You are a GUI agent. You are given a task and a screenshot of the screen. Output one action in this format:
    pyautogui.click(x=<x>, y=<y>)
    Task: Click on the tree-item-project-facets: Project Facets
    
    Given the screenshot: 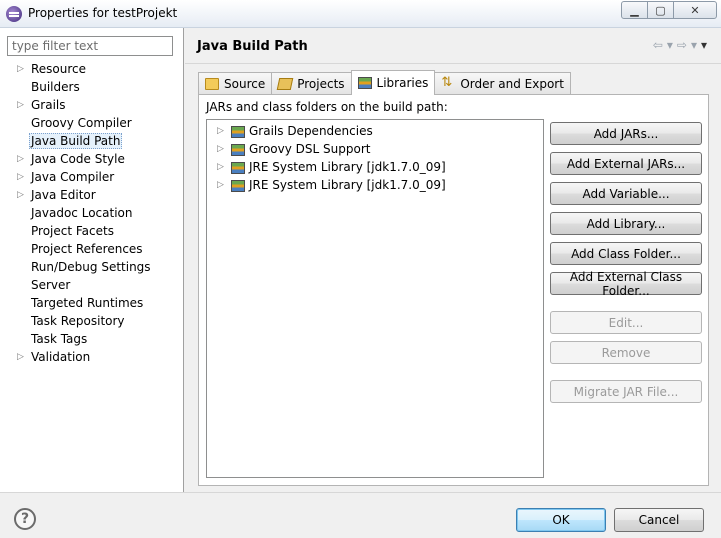 What is the action you would take?
    pyautogui.click(x=92, y=232)
    